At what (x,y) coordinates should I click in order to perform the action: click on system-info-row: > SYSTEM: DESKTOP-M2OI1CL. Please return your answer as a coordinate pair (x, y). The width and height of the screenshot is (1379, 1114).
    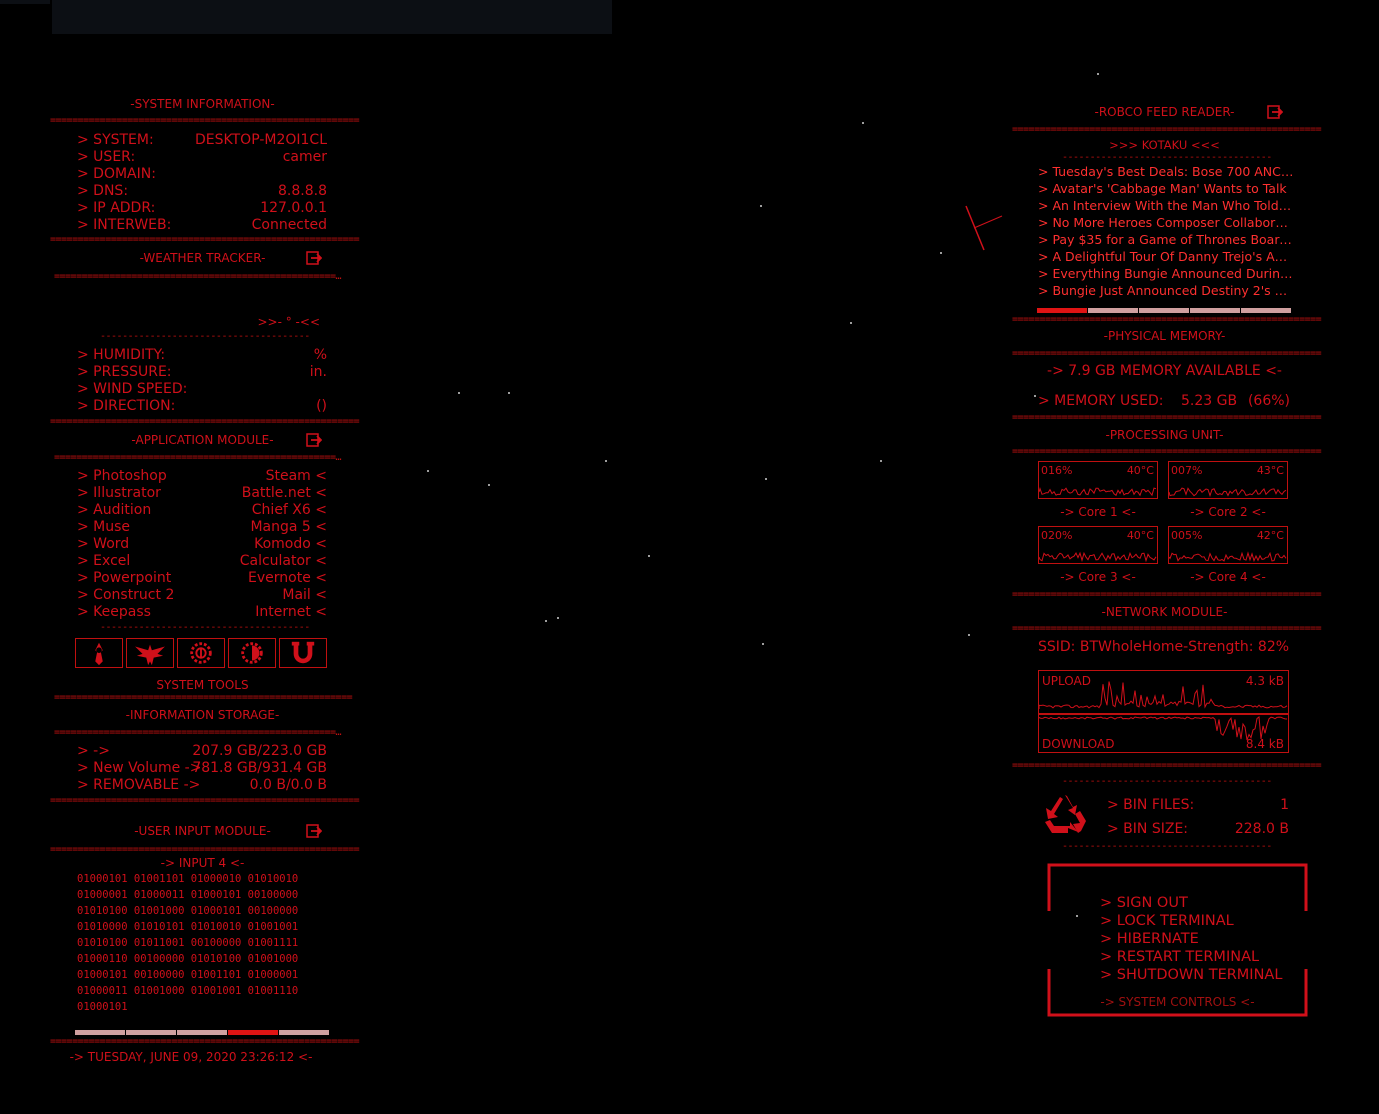
    Looking at the image, I should click on (202, 140).